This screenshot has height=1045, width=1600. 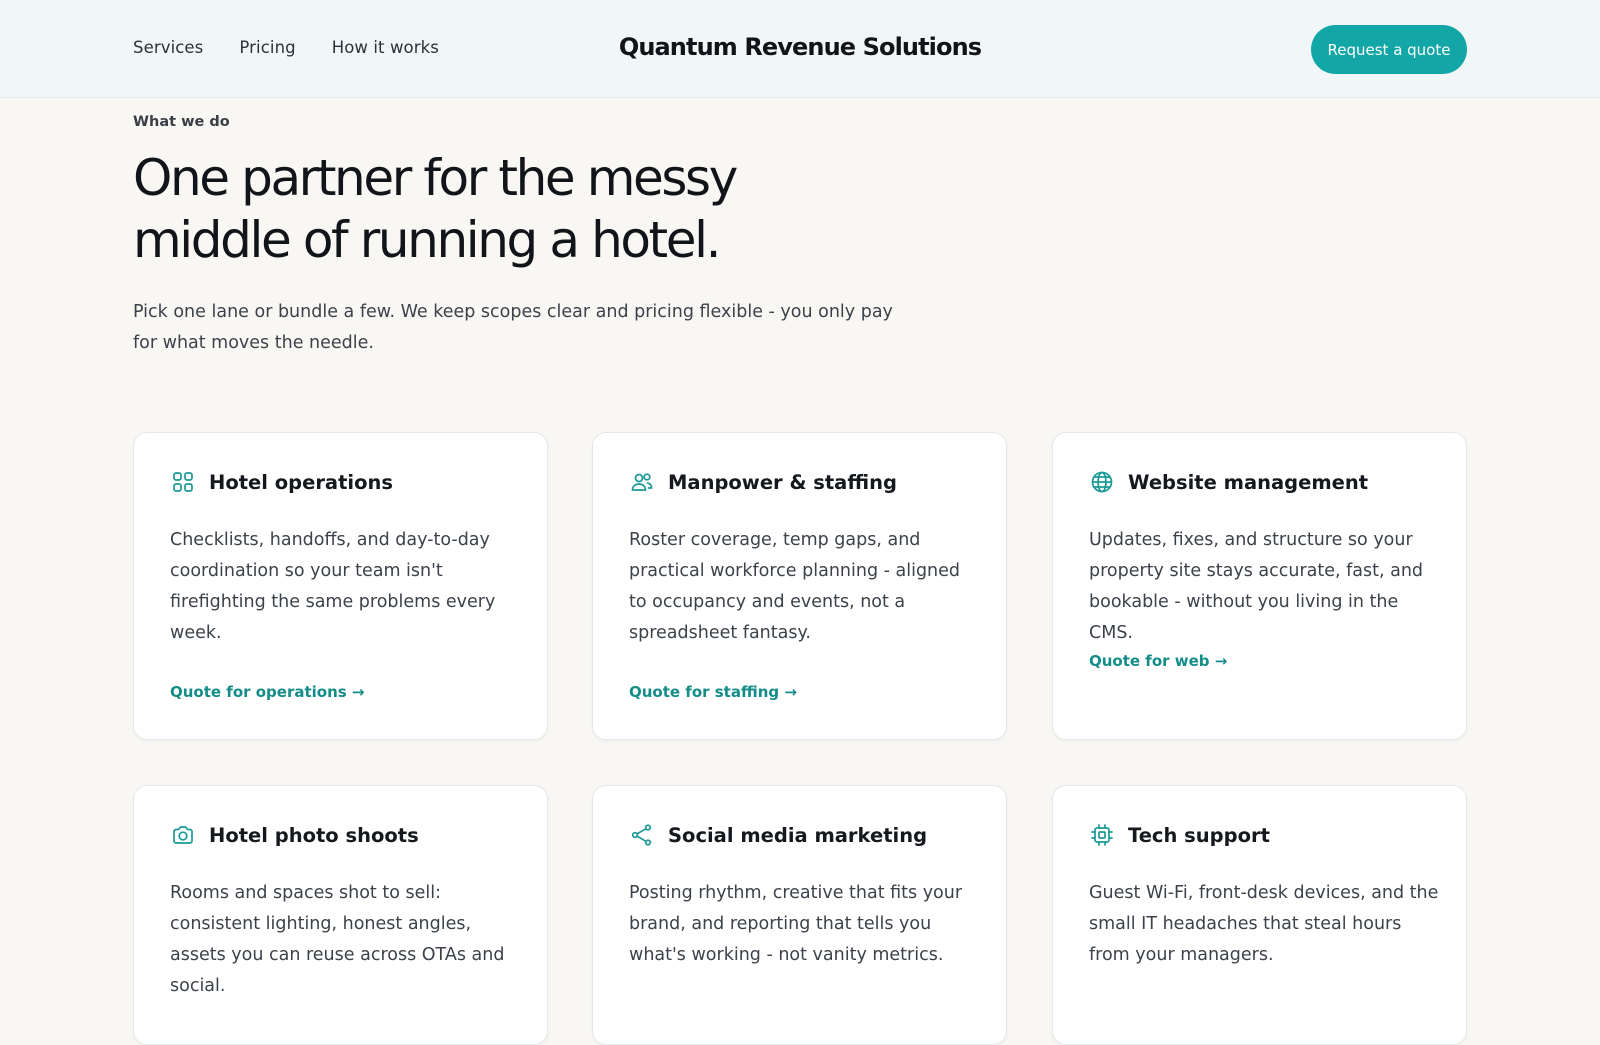 What do you see at coordinates (713, 692) in the screenshot?
I see `quote-staffing-link: Quote for staffing →` at bounding box center [713, 692].